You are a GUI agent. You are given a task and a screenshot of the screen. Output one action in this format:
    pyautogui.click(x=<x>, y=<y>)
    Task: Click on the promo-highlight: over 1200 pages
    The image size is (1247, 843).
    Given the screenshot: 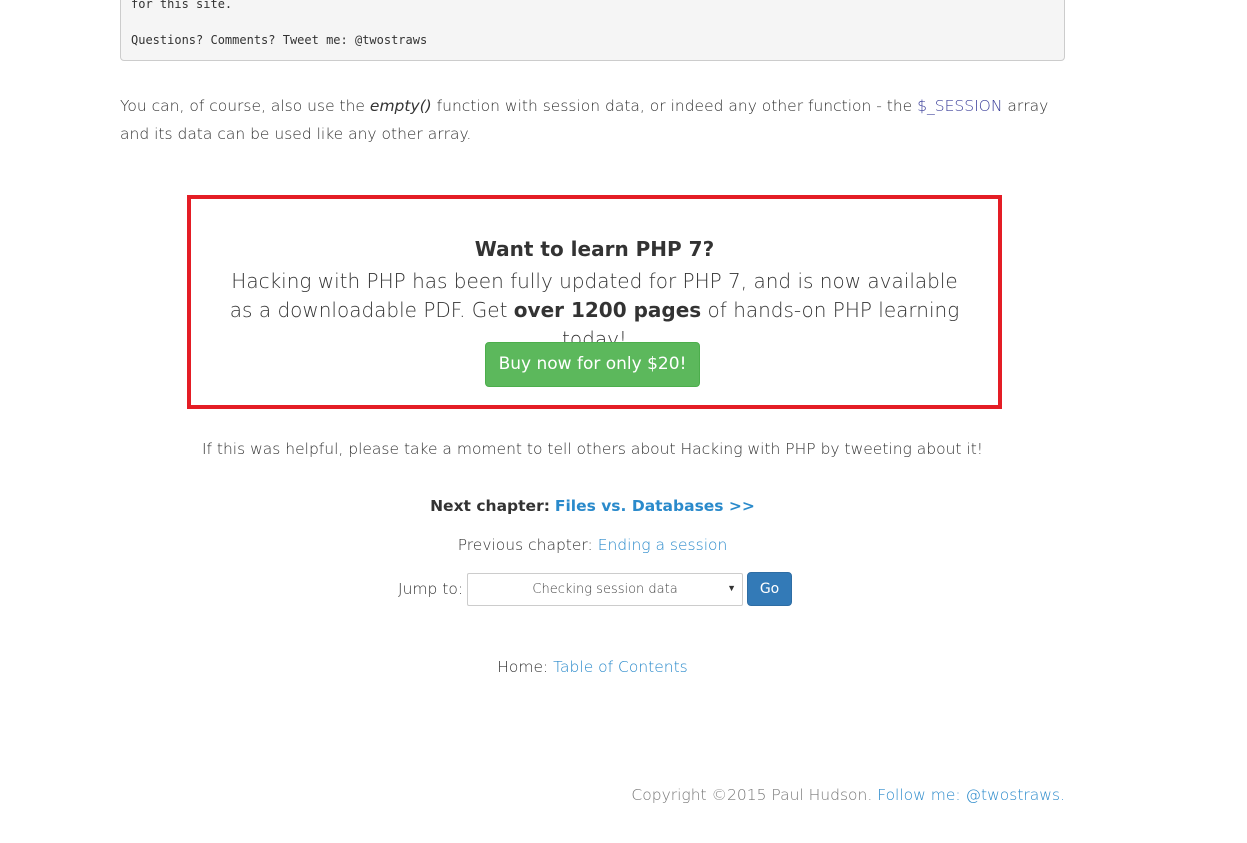 What is the action you would take?
    pyautogui.click(x=607, y=310)
    